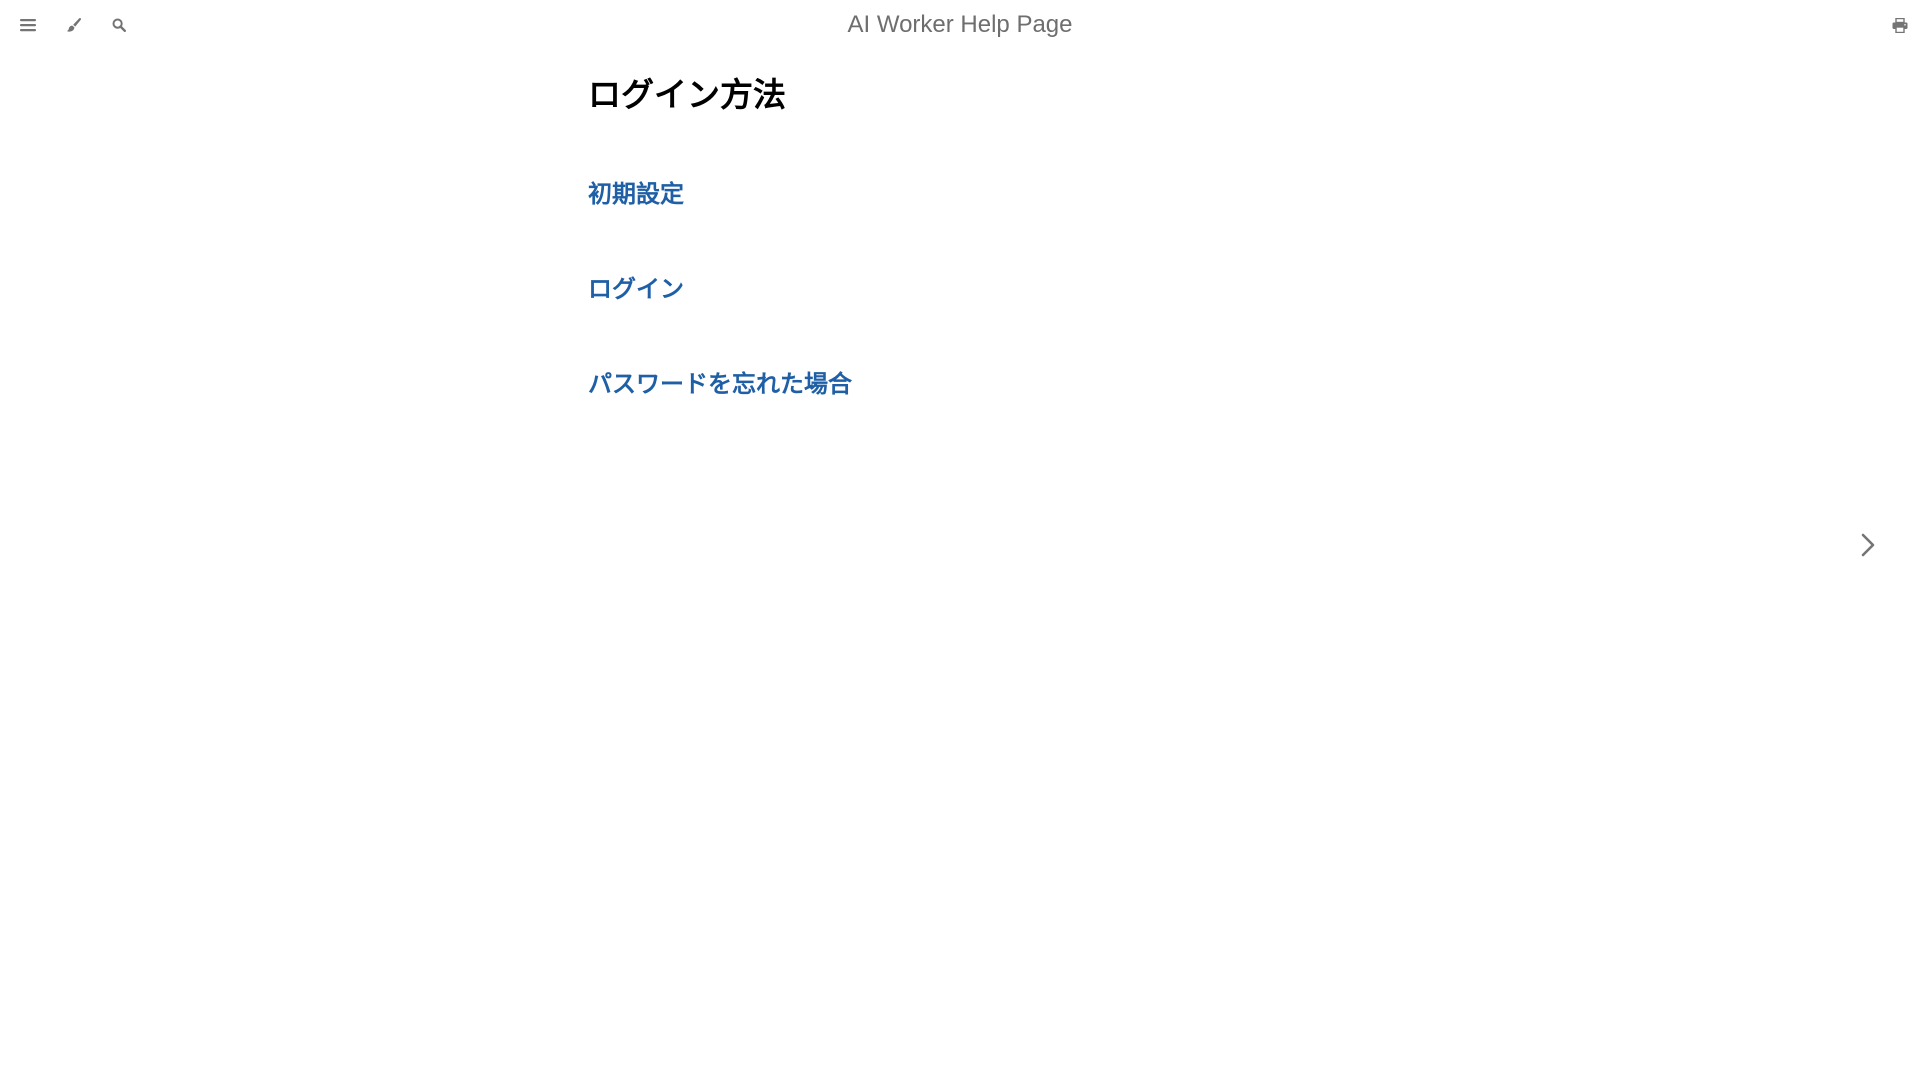 Image resolution: width=1920 pixels, height=1080 pixels. I want to click on next-page-button, so click(1868, 545).